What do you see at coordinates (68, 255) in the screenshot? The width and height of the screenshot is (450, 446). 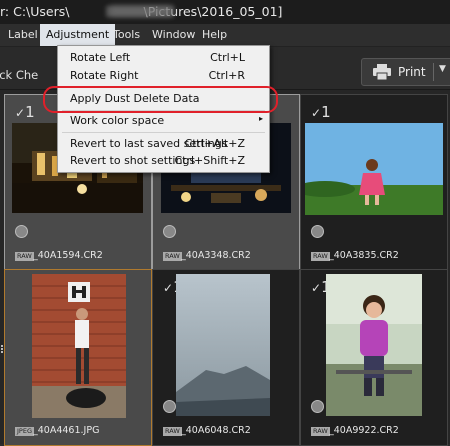 I see `file-name: _40A1594.CR2` at bounding box center [68, 255].